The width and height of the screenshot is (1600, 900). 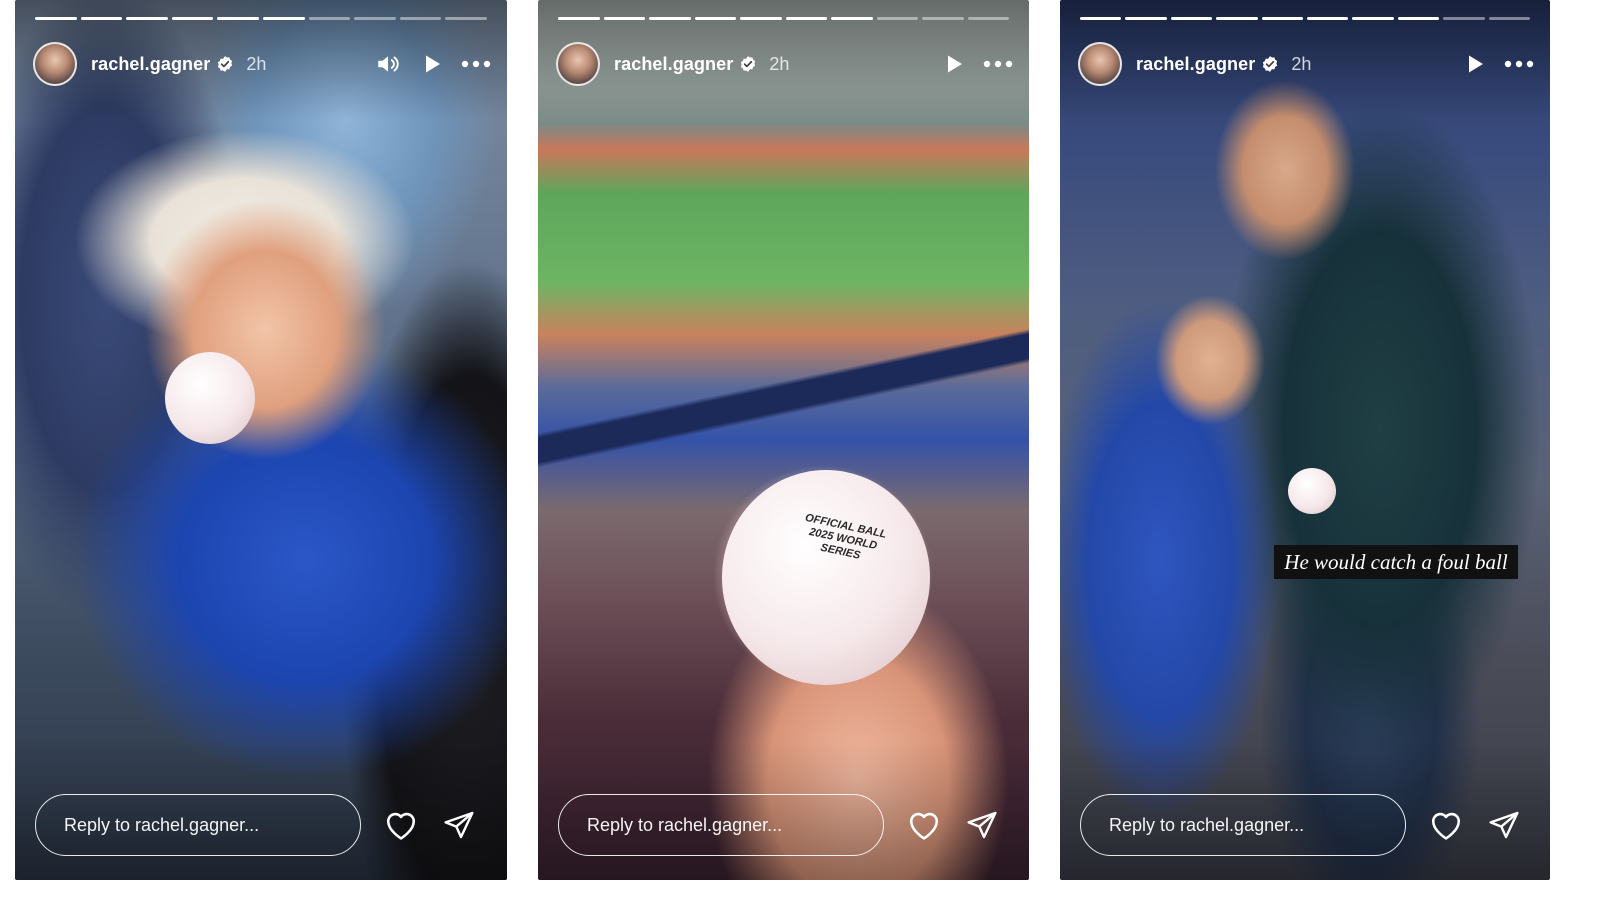 What do you see at coordinates (388, 64) in the screenshot?
I see `speaker-icon` at bounding box center [388, 64].